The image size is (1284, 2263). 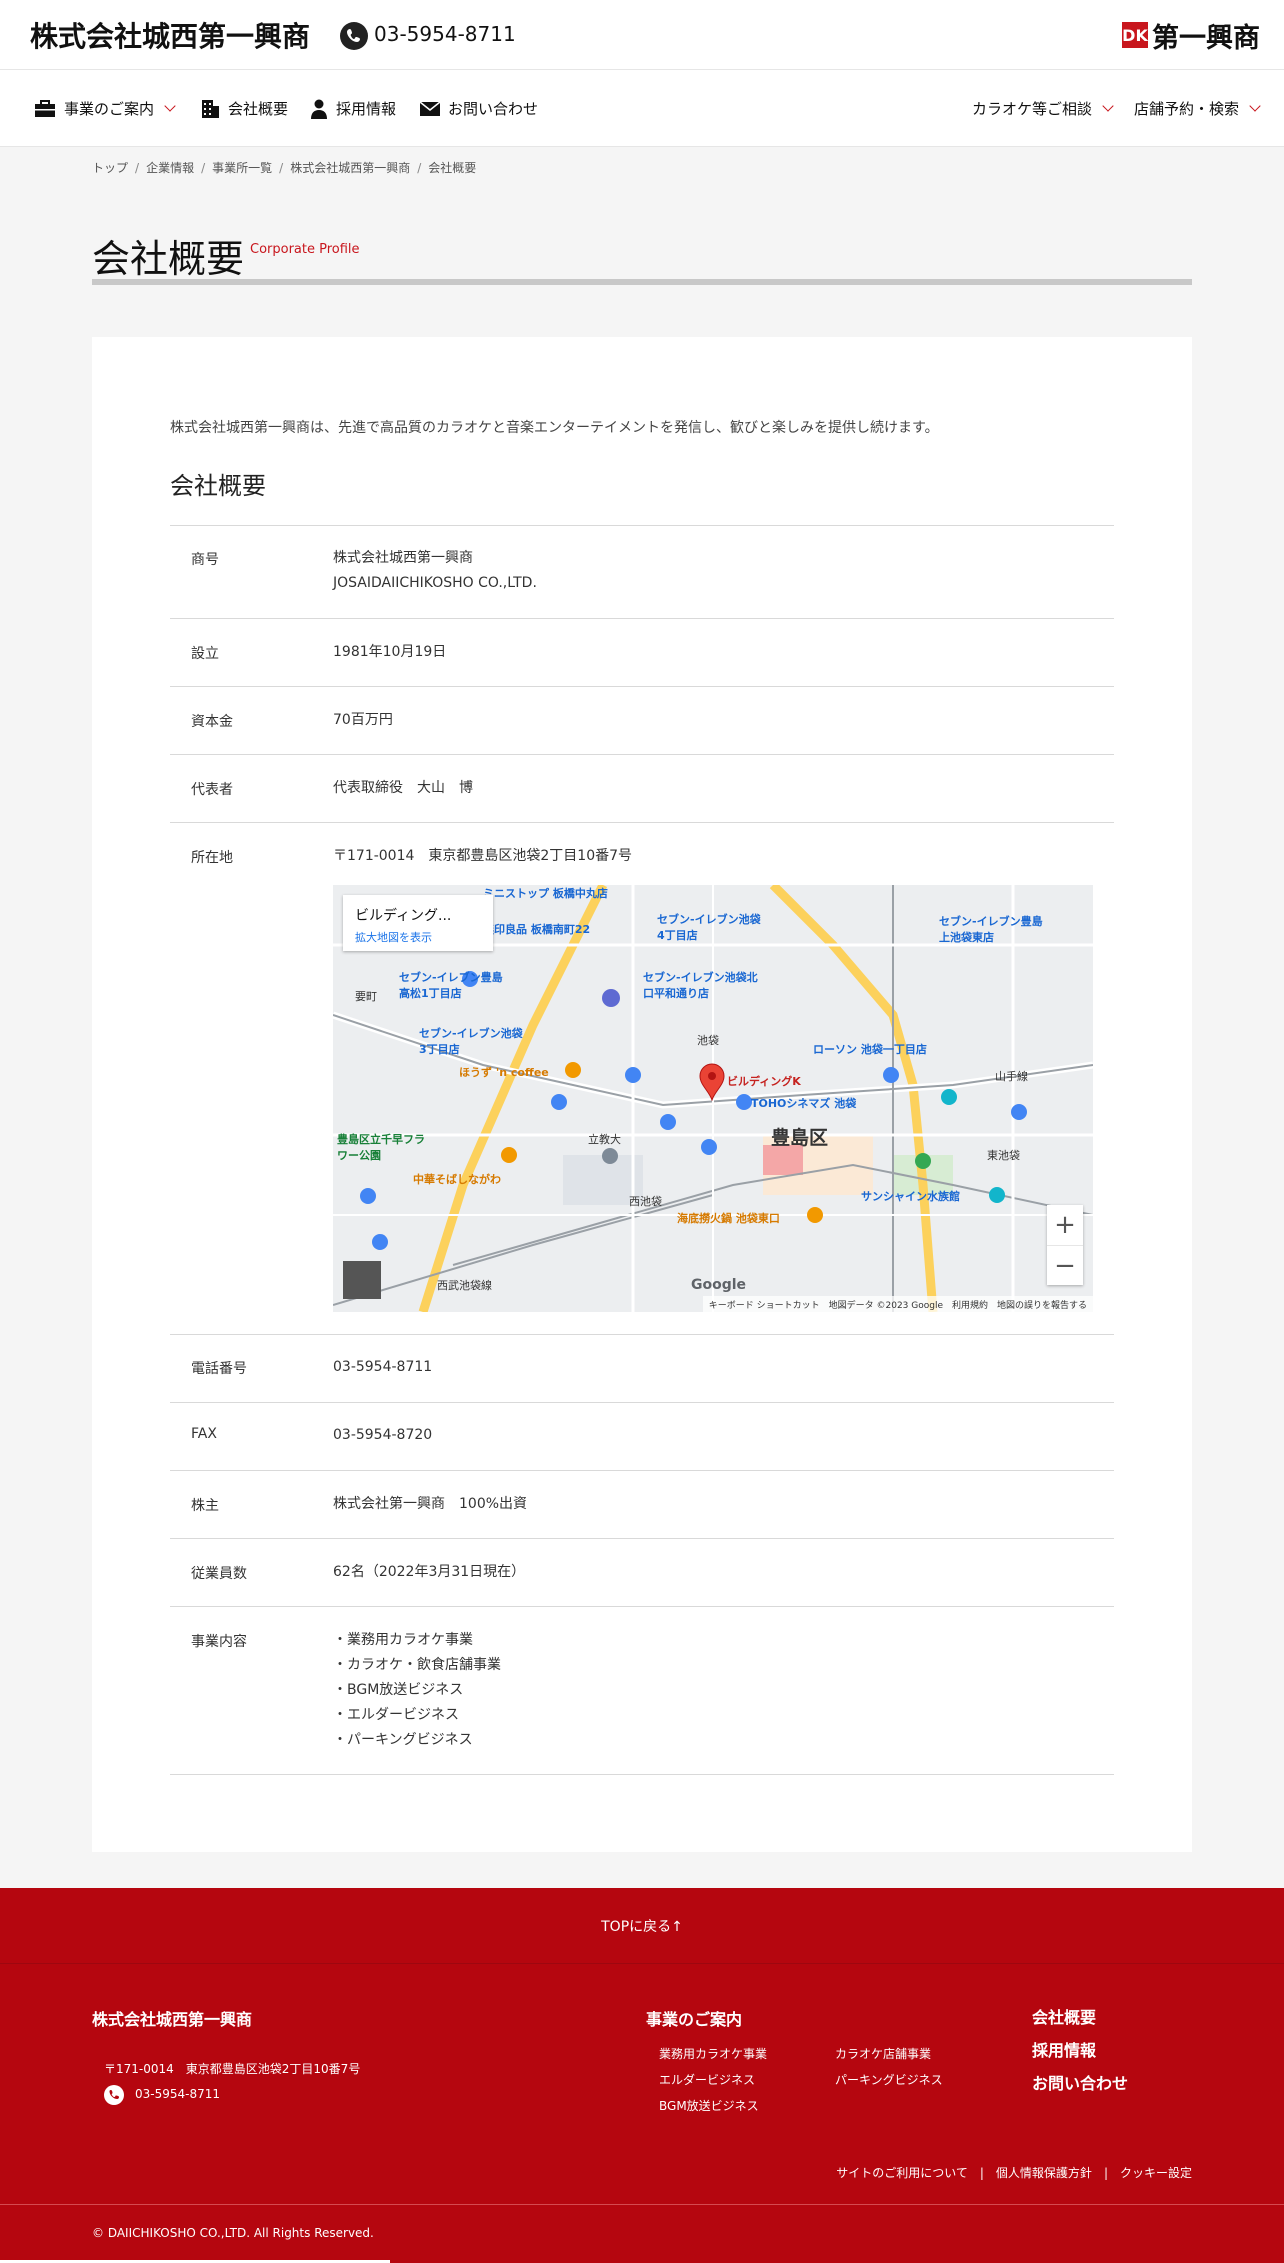 What do you see at coordinates (800, 1138) in the screenshot?
I see `map-label-ward: 豊島区` at bounding box center [800, 1138].